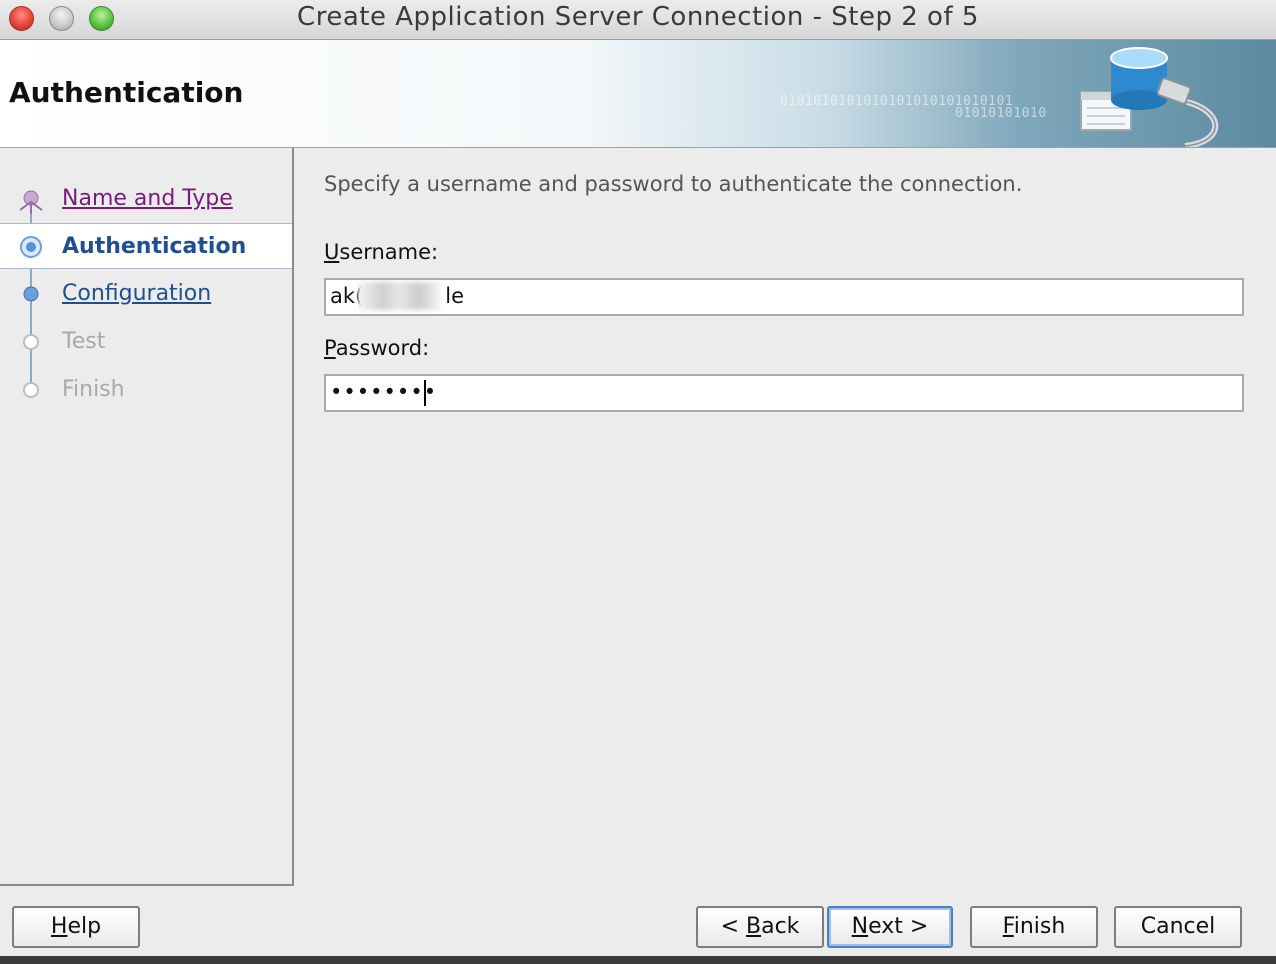  Describe the element at coordinates (137, 293) in the screenshot. I see `step-label: Configuration` at that location.